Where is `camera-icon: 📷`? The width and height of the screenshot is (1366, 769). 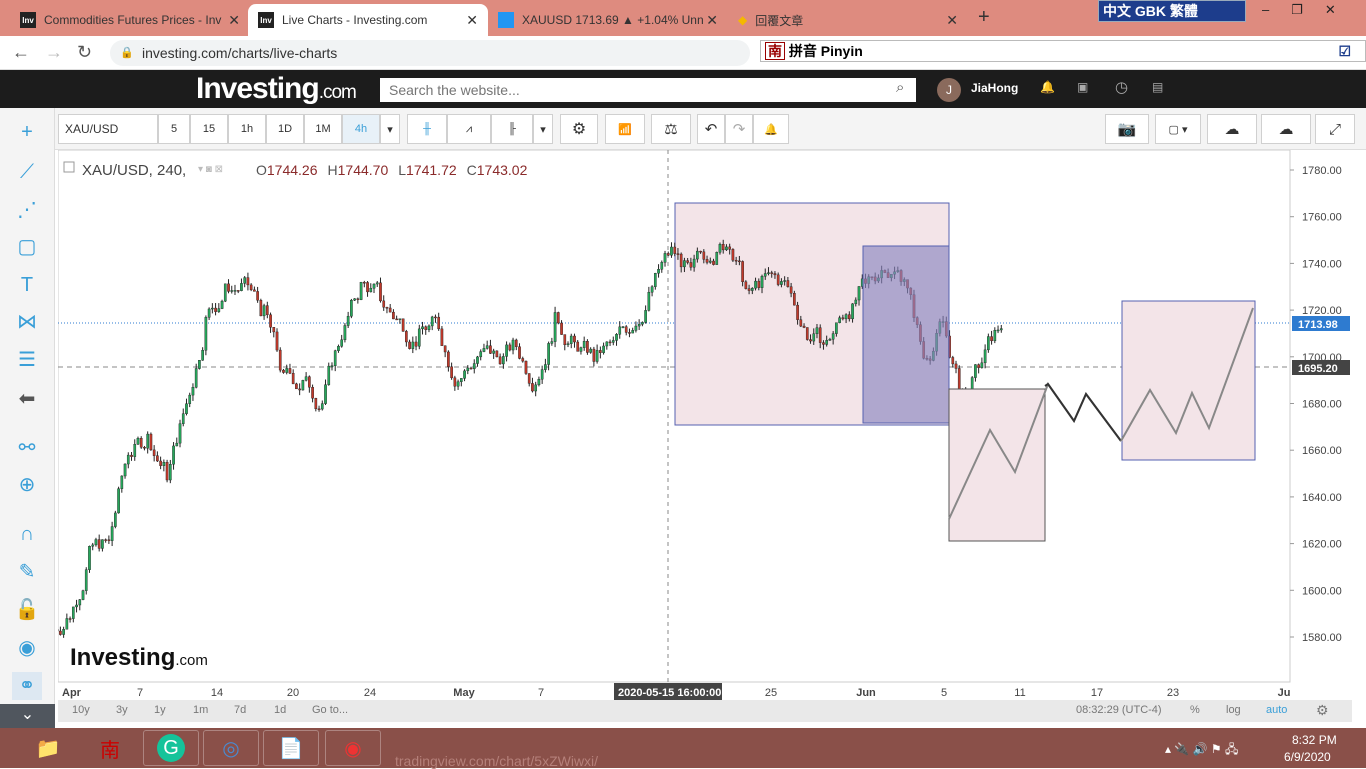
camera-icon: 📷 is located at coordinates (1127, 129).